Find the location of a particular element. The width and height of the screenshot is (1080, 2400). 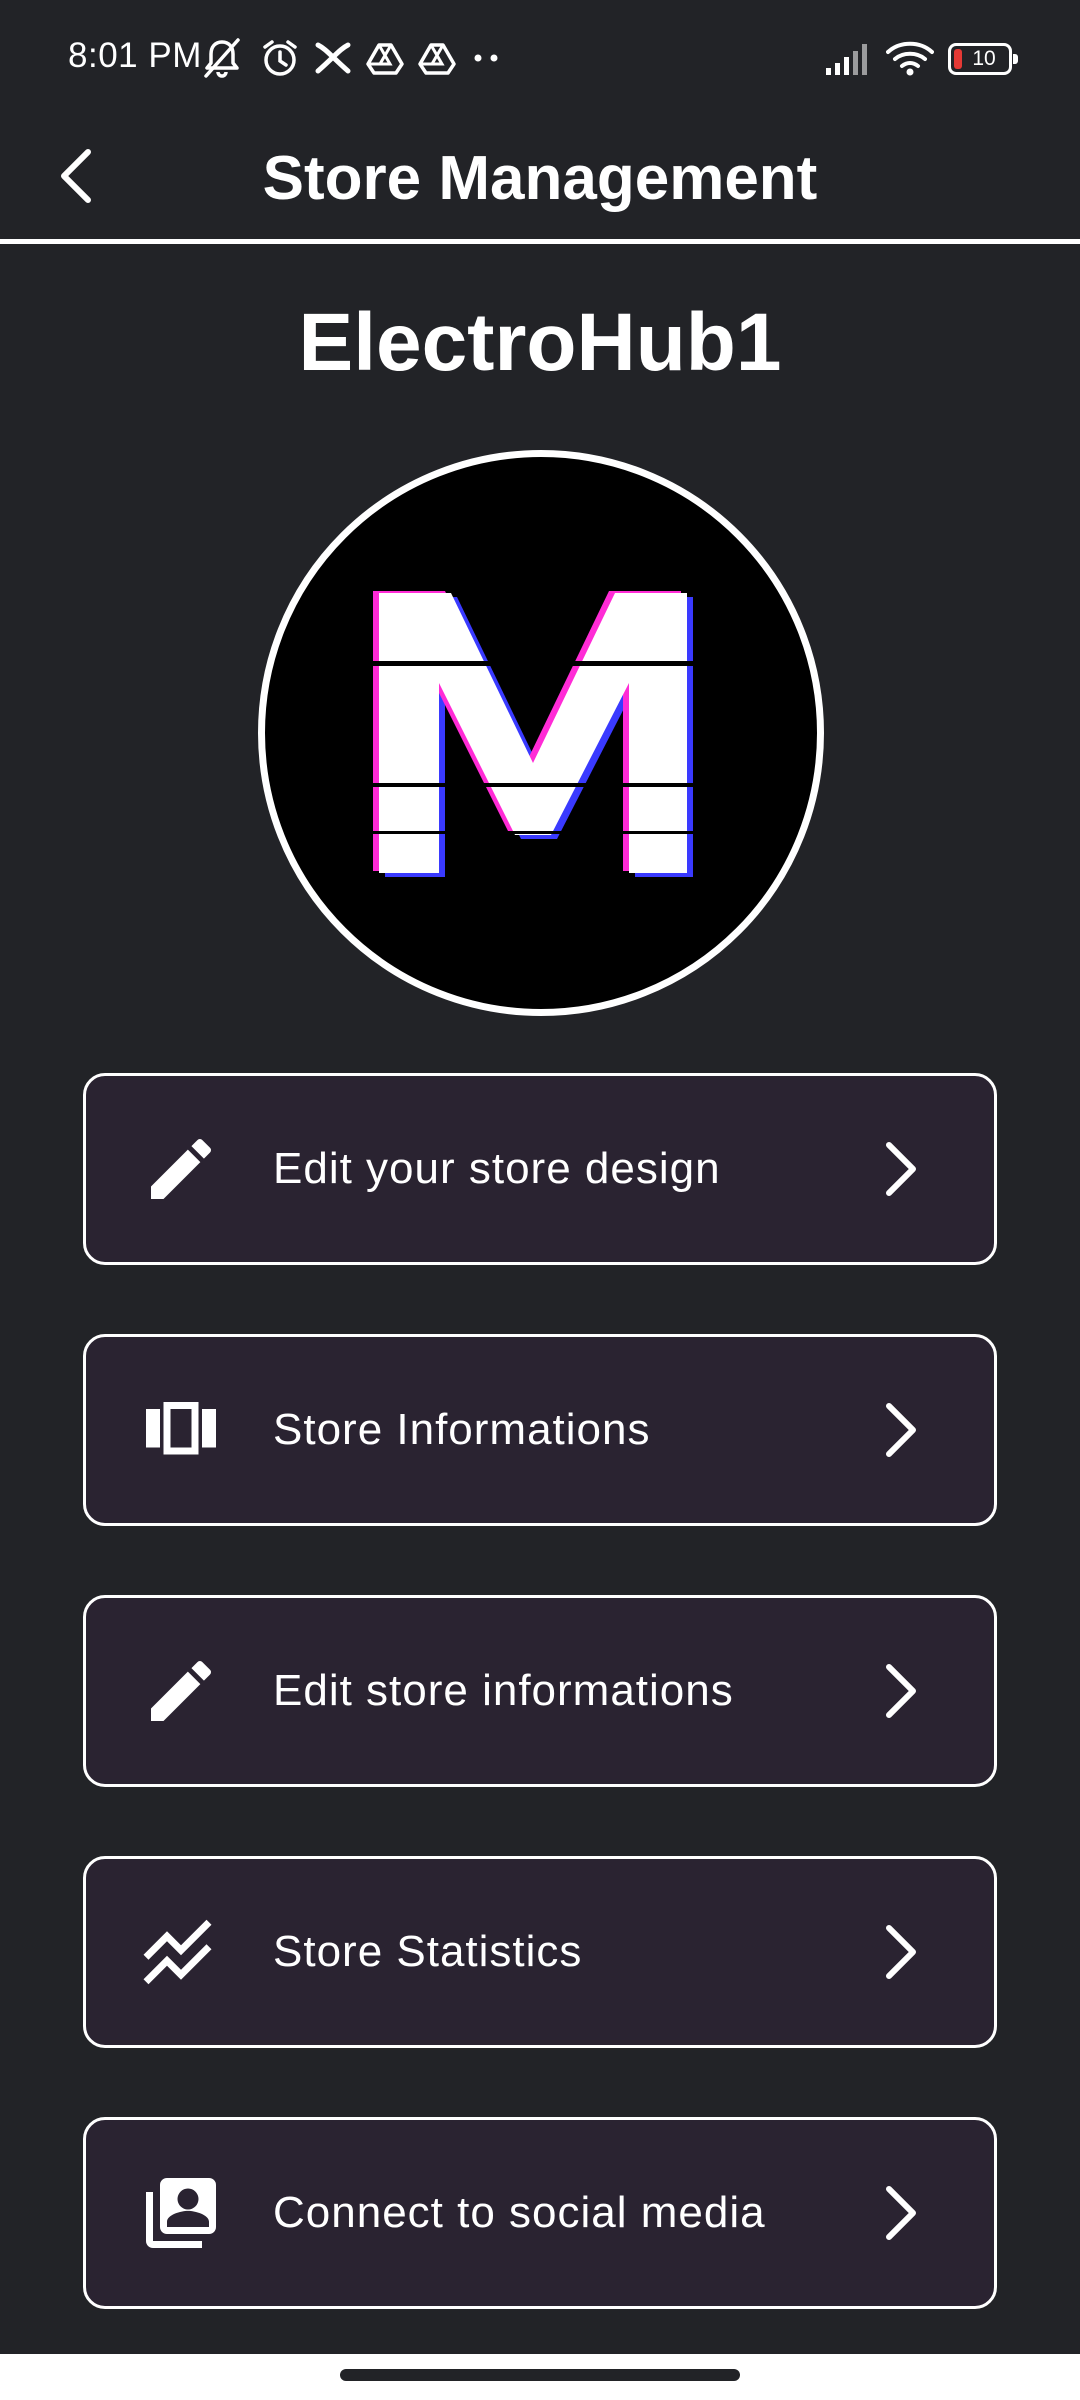

mute-icon is located at coordinates (222, 58).